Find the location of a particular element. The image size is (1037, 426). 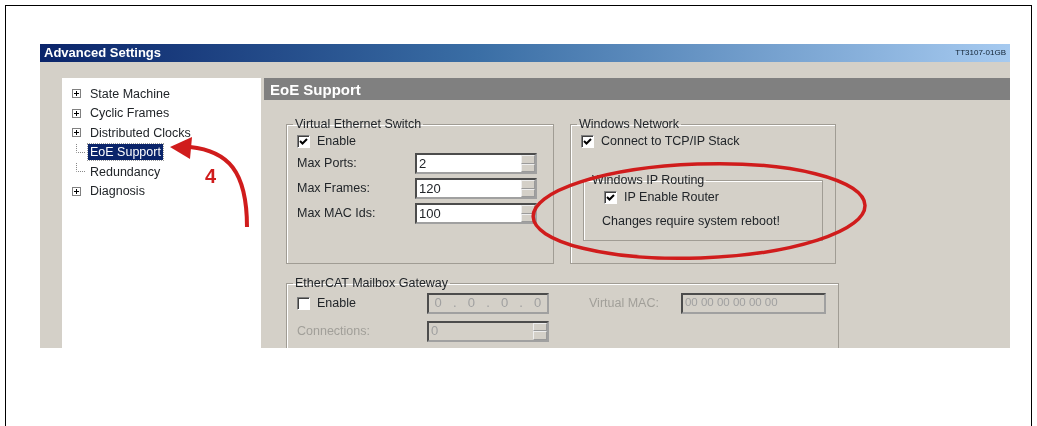

tree-item: Diagnosis is located at coordinates (117, 191).